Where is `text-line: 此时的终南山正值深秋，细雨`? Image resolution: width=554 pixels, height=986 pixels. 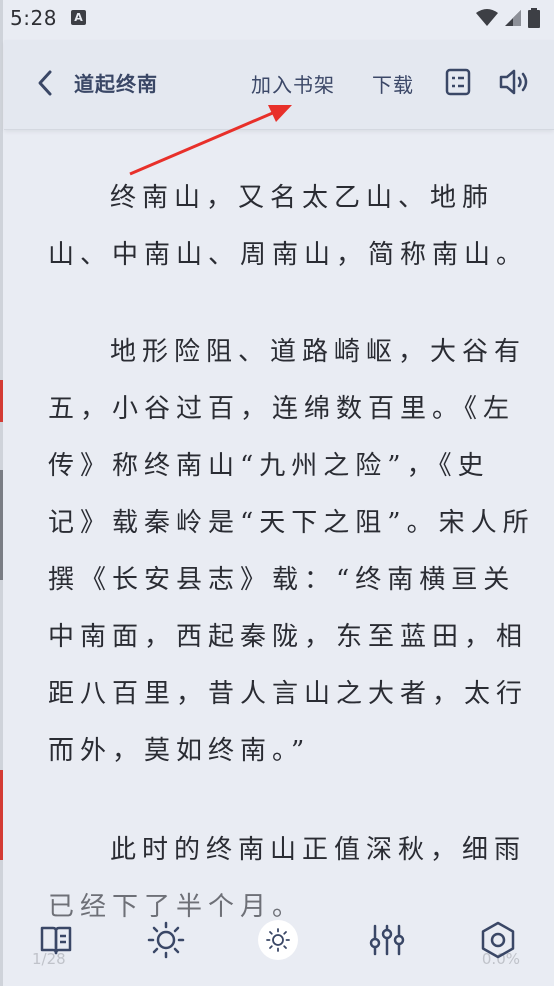
text-line: 此时的终南山正值深秋，细雨 is located at coordinates (318, 850).